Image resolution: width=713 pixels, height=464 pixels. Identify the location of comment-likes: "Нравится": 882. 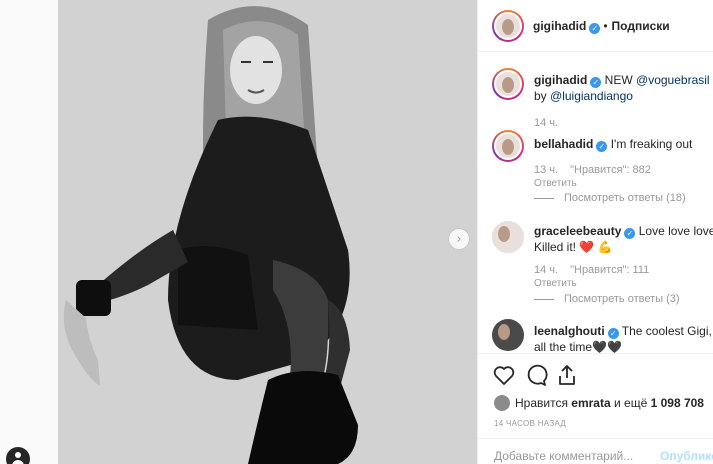
(610, 170).